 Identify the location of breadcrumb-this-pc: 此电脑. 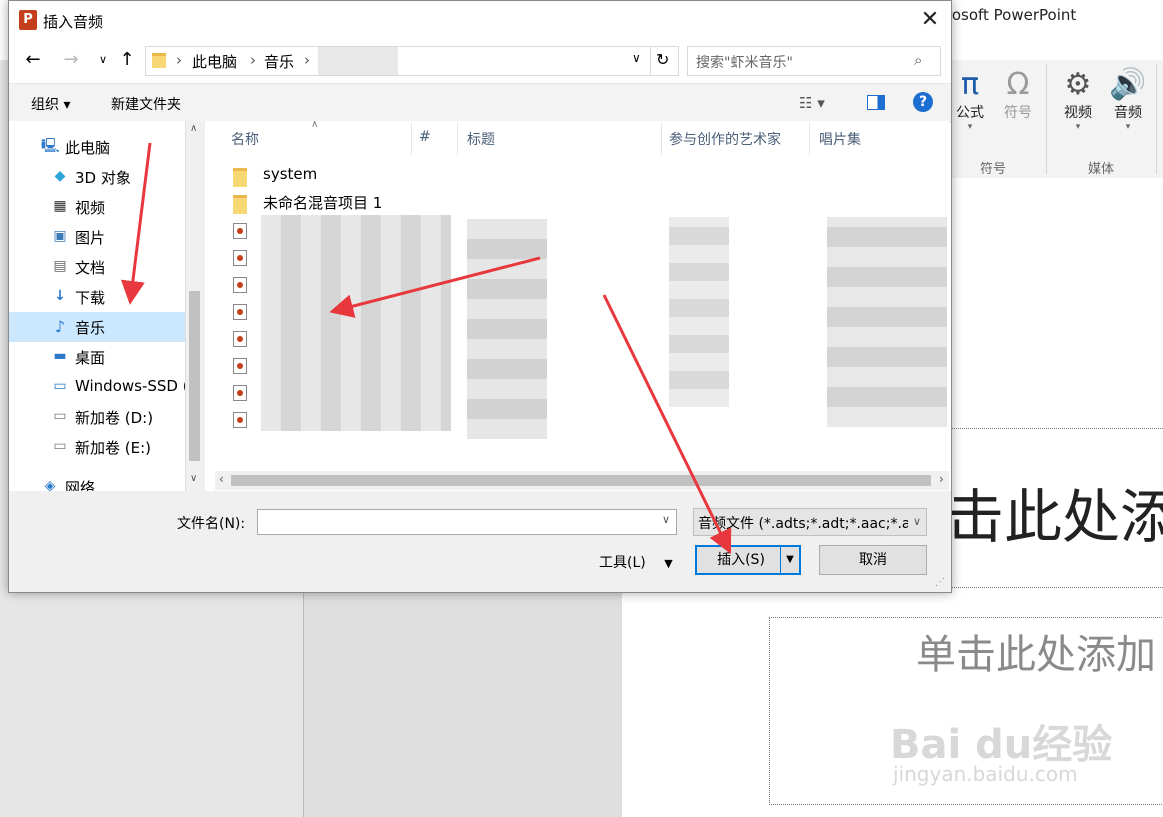
(214, 61).